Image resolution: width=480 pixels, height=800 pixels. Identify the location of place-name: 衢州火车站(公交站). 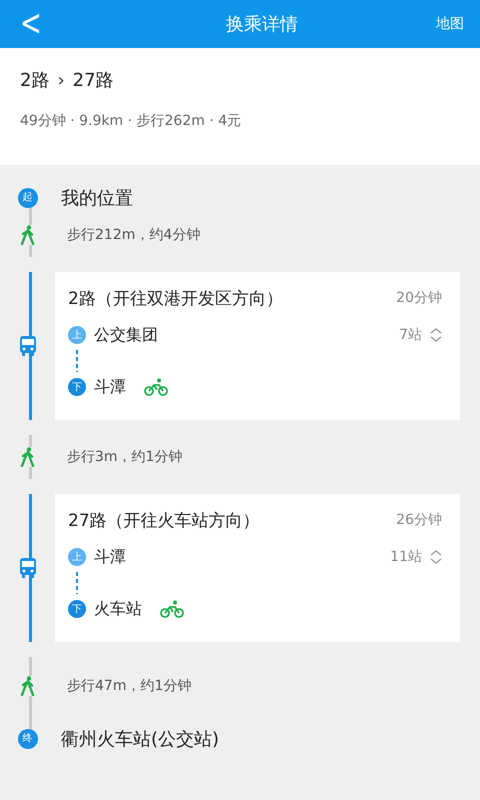
(140, 739).